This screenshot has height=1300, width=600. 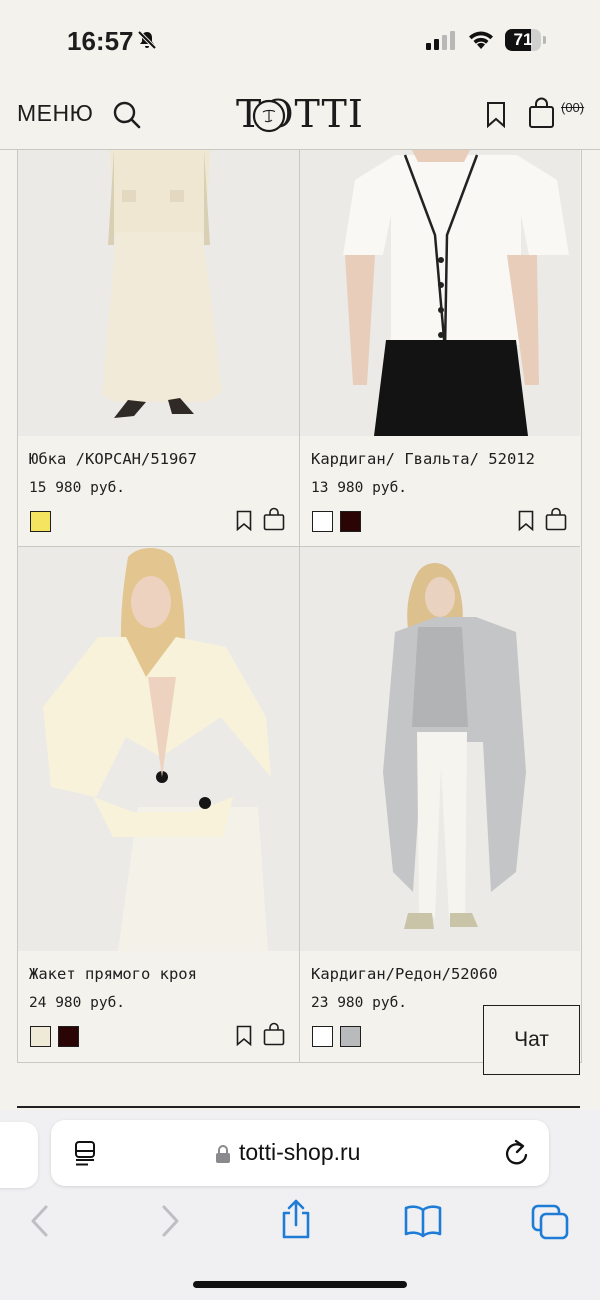 I want to click on product-card: Кардиган/ Гвальта/ 52012 13 980 руб., so click(x=439, y=348).